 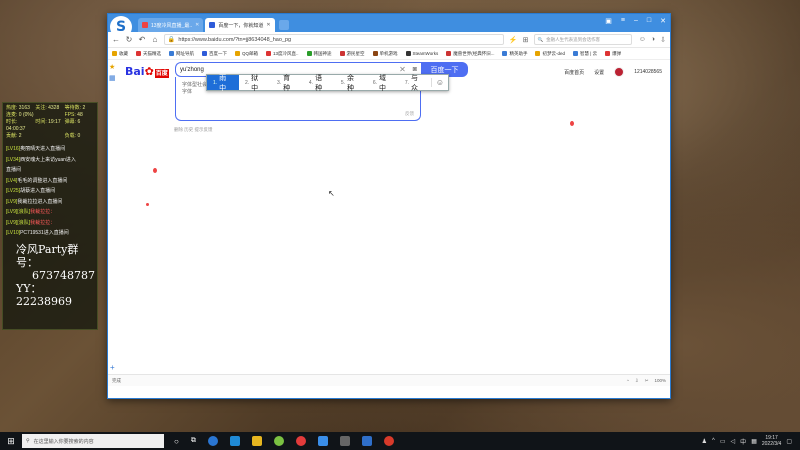 What do you see at coordinates (553, 53) in the screenshot?
I see `bookmark-label: 初梦云-ded` at bounding box center [553, 53].